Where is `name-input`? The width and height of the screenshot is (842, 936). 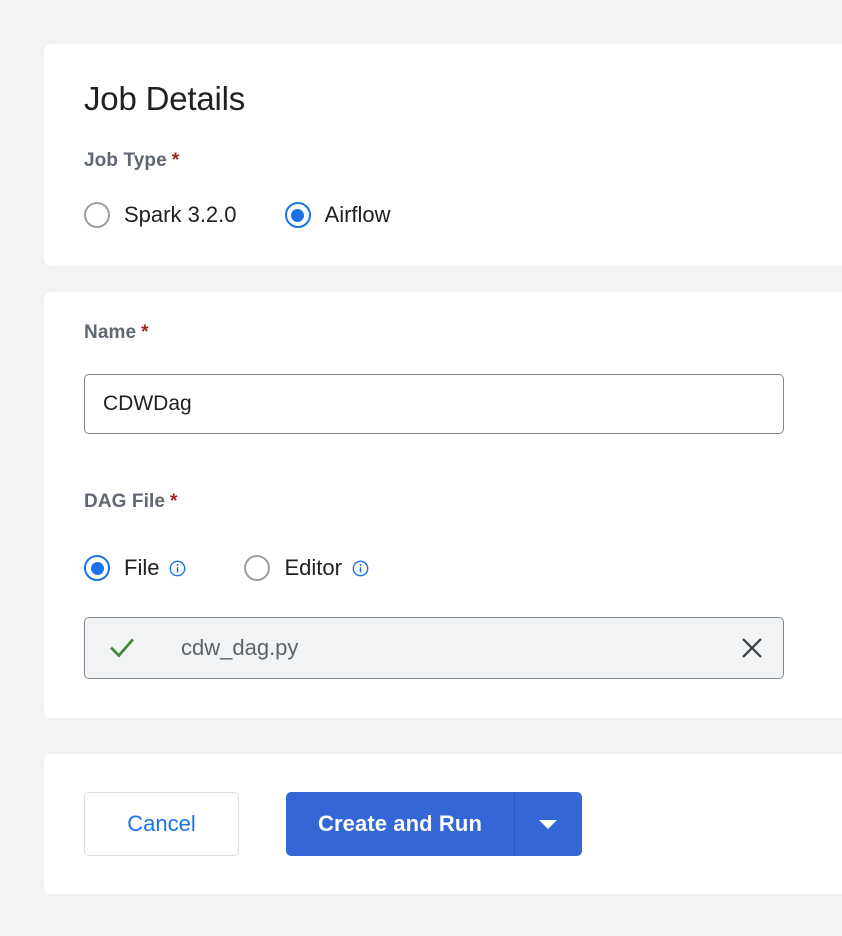 name-input is located at coordinates (434, 404).